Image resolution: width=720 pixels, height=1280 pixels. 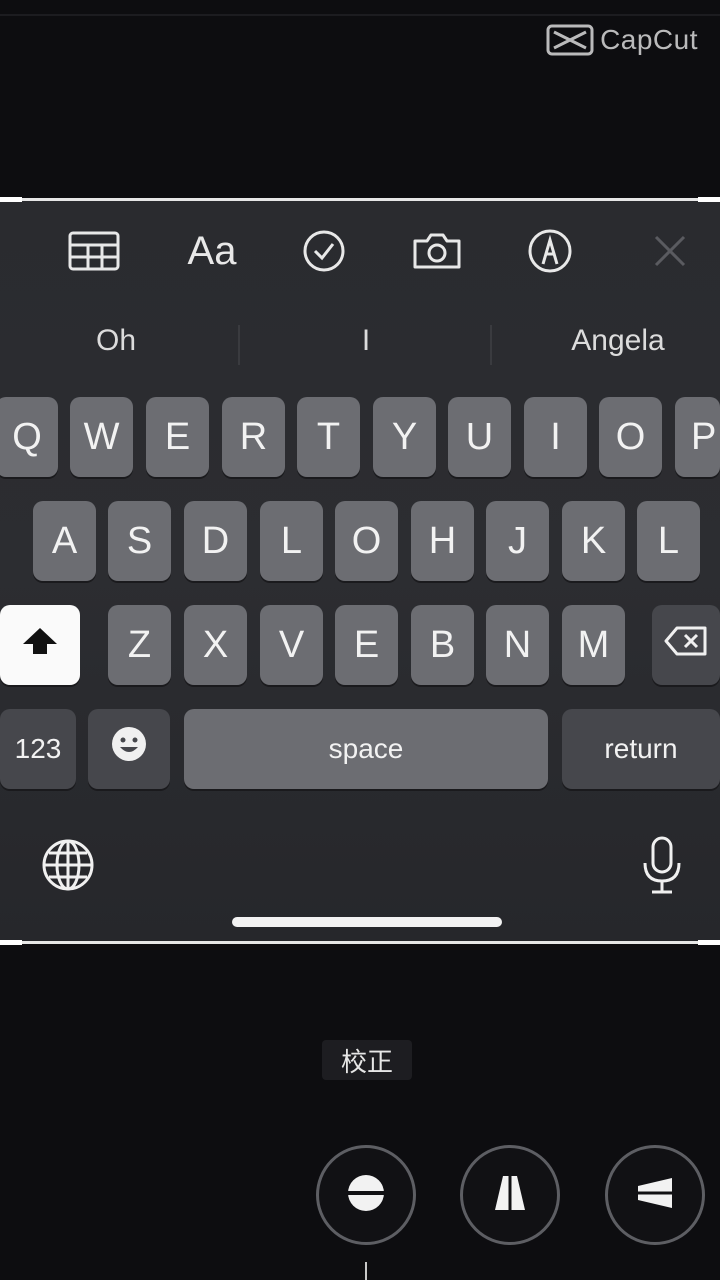 What do you see at coordinates (291, 645) in the screenshot?
I see `key-v: V` at bounding box center [291, 645].